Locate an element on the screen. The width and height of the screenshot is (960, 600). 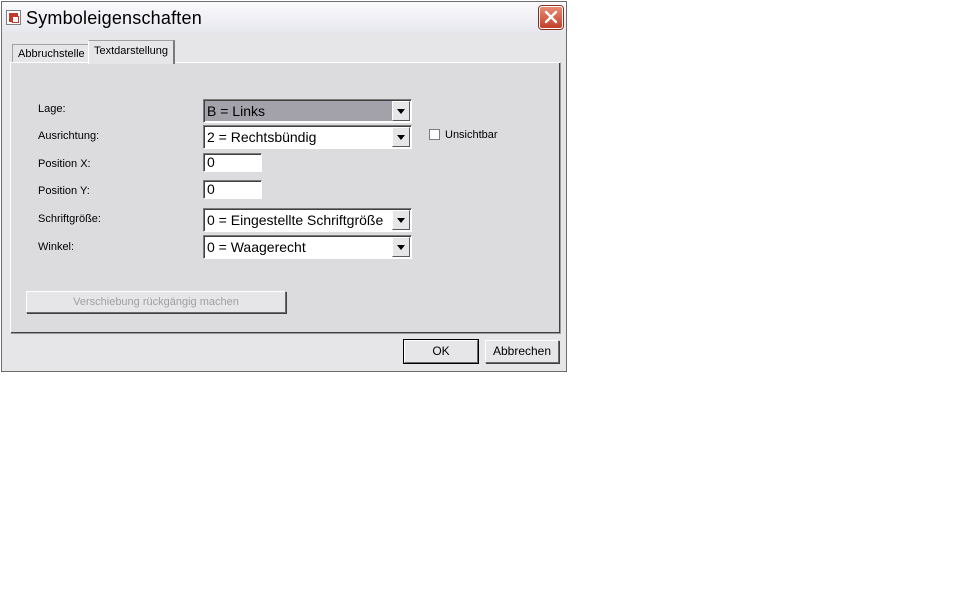
tab-abbruchstelle: Abbruchstelle is located at coordinates (51, 53).